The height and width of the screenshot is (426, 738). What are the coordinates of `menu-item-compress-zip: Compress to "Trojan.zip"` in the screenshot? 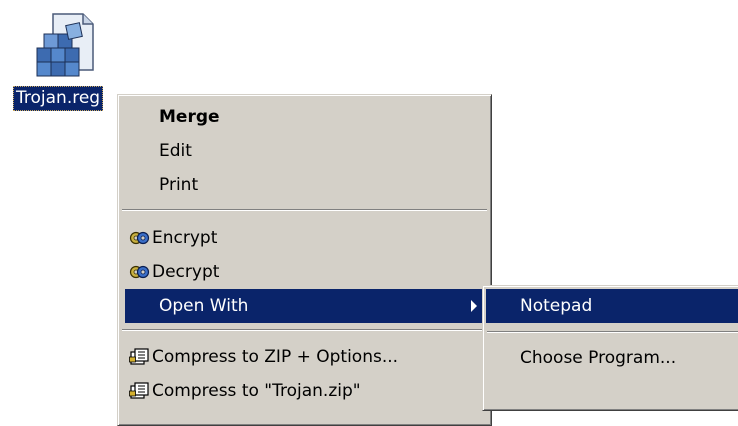 It's located at (305, 391).